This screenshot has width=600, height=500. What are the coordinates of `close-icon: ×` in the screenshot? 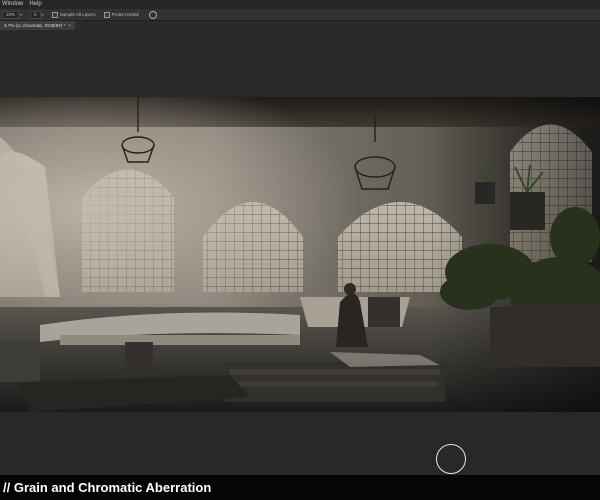 It's located at (69, 25).